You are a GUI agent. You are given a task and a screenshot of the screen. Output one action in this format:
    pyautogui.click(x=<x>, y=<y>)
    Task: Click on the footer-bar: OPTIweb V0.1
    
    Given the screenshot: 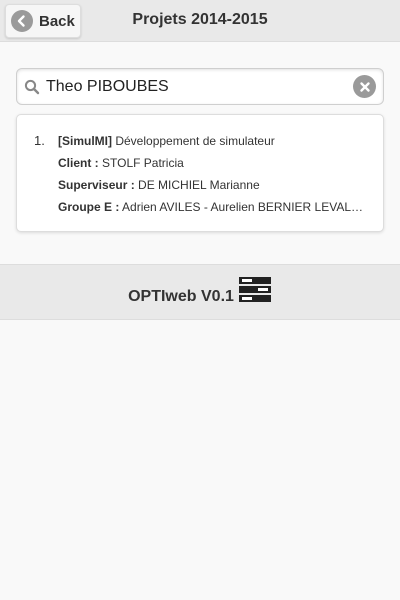 What is the action you would take?
    pyautogui.click(x=200, y=292)
    